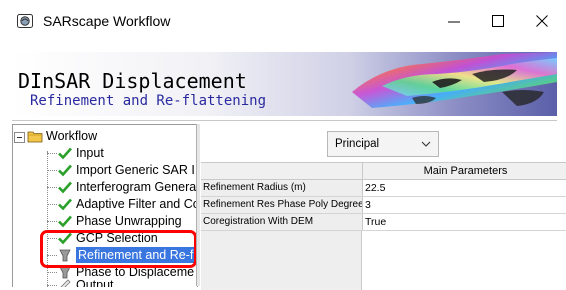 This screenshot has width=566, height=290. Describe the element at coordinates (25, 21) in the screenshot. I see `app-icon` at that location.